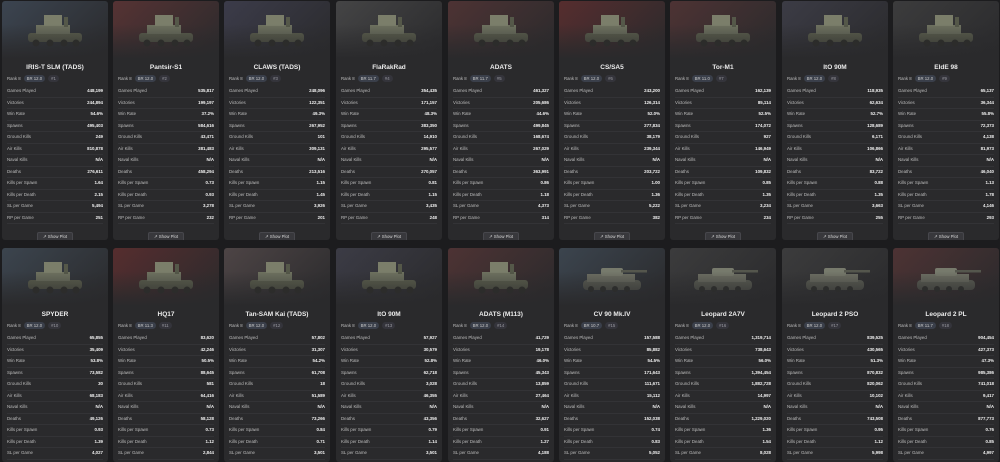 This screenshot has height=462, width=1000. What do you see at coordinates (987, 102) in the screenshot?
I see `stat-value: 36,344` at bounding box center [987, 102].